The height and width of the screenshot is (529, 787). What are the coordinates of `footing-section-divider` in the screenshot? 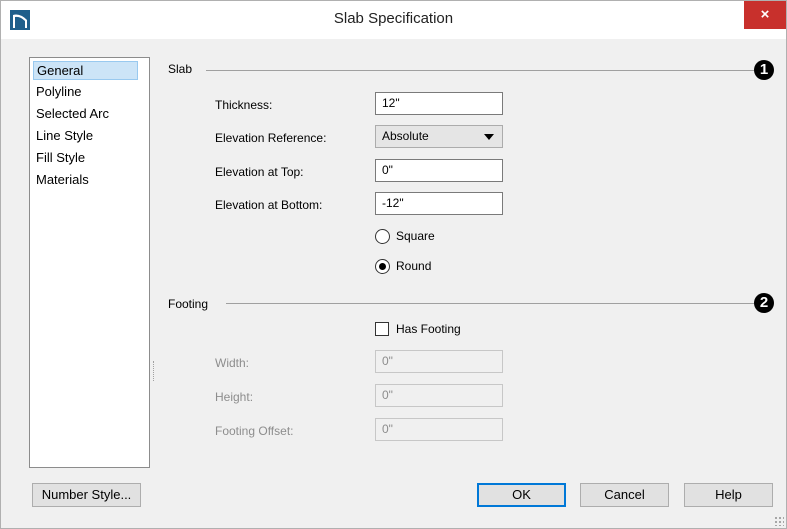 It's located at (490, 303).